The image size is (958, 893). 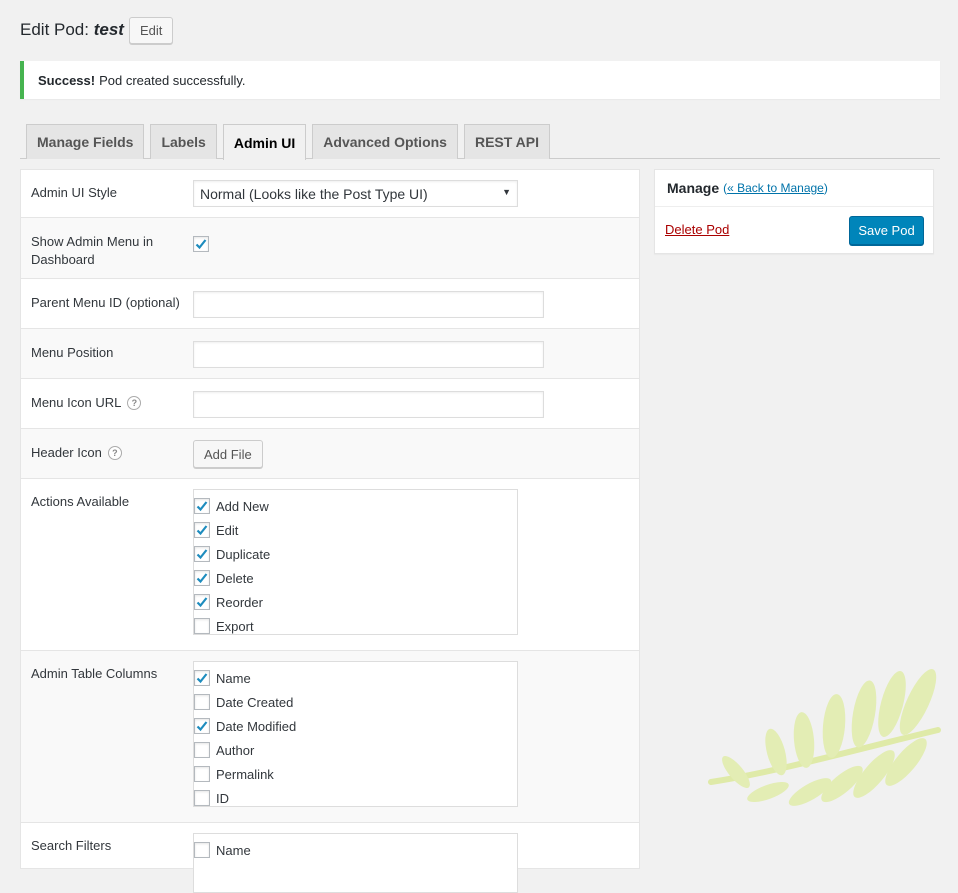 I want to click on save-pod-button: Save Pod, so click(x=886, y=230).